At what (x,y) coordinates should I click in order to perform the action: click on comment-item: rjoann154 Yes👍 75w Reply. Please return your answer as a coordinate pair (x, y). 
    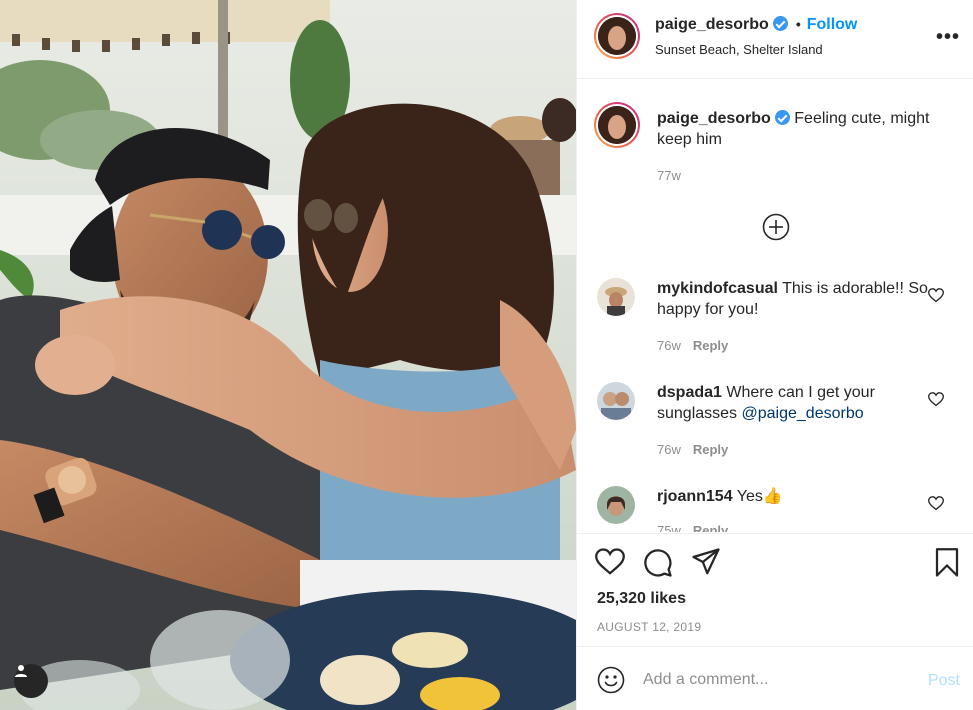
    Looking at the image, I should click on (775, 509).